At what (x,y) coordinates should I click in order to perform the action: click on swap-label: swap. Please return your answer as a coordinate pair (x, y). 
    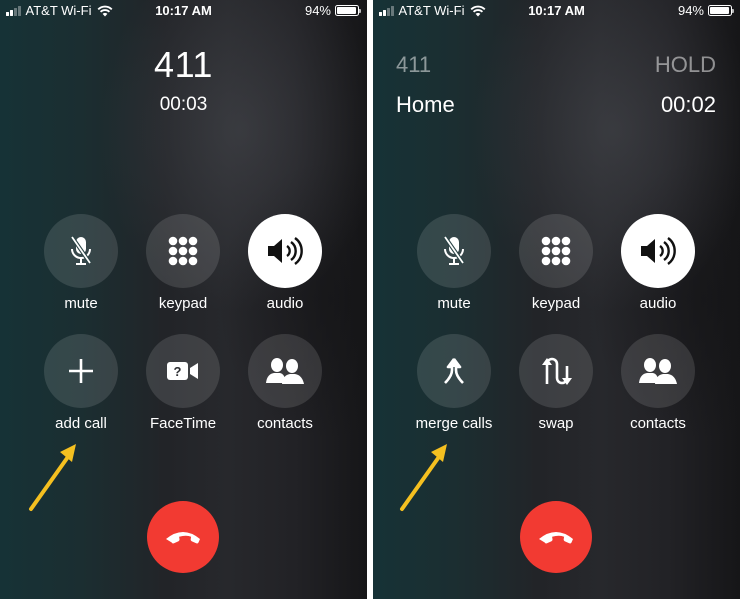
    Looking at the image, I should click on (556, 423).